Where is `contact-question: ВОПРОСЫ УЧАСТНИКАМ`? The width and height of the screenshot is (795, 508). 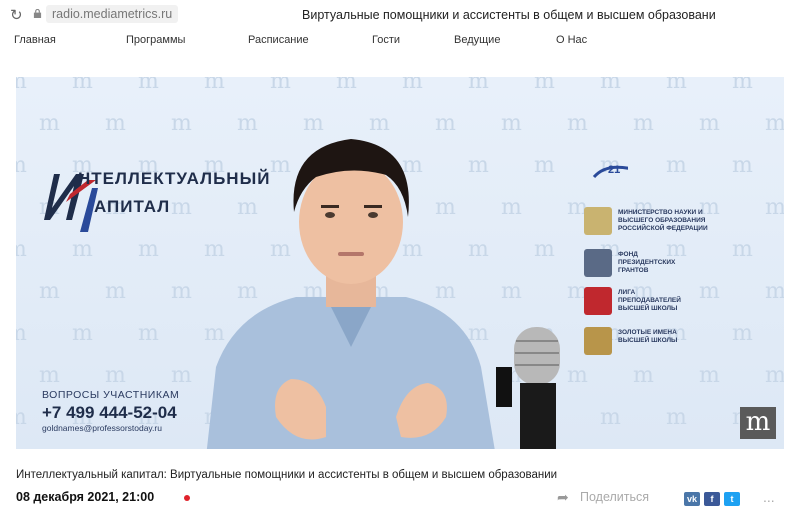 contact-question: ВОПРОСЫ УЧАСТНИКАМ is located at coordinates (111, 395).